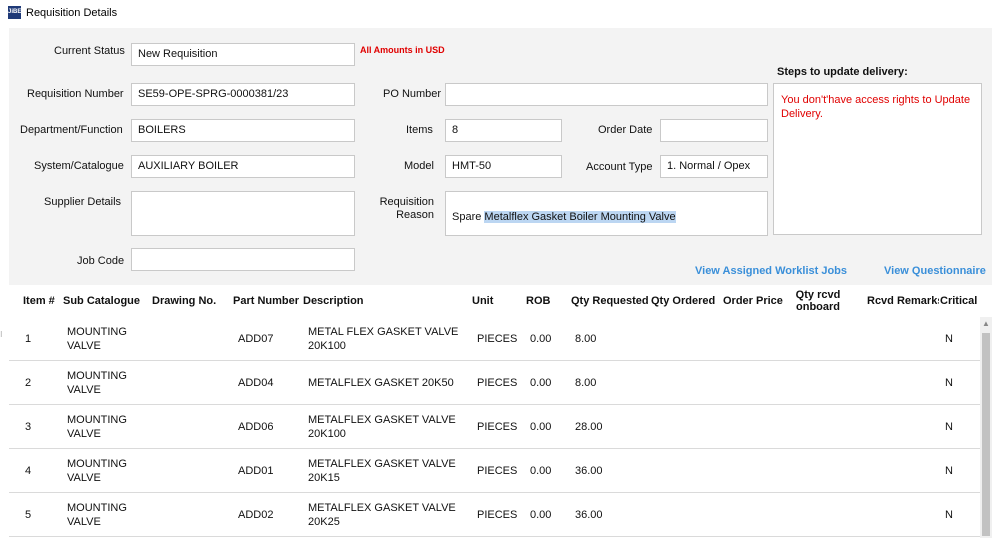 Image resolution: width=992 pixels, height=538 pixels. Describe the element at coordinates (89, 51) in the screenshot. I see `current-status-label: Current Status` at that location.